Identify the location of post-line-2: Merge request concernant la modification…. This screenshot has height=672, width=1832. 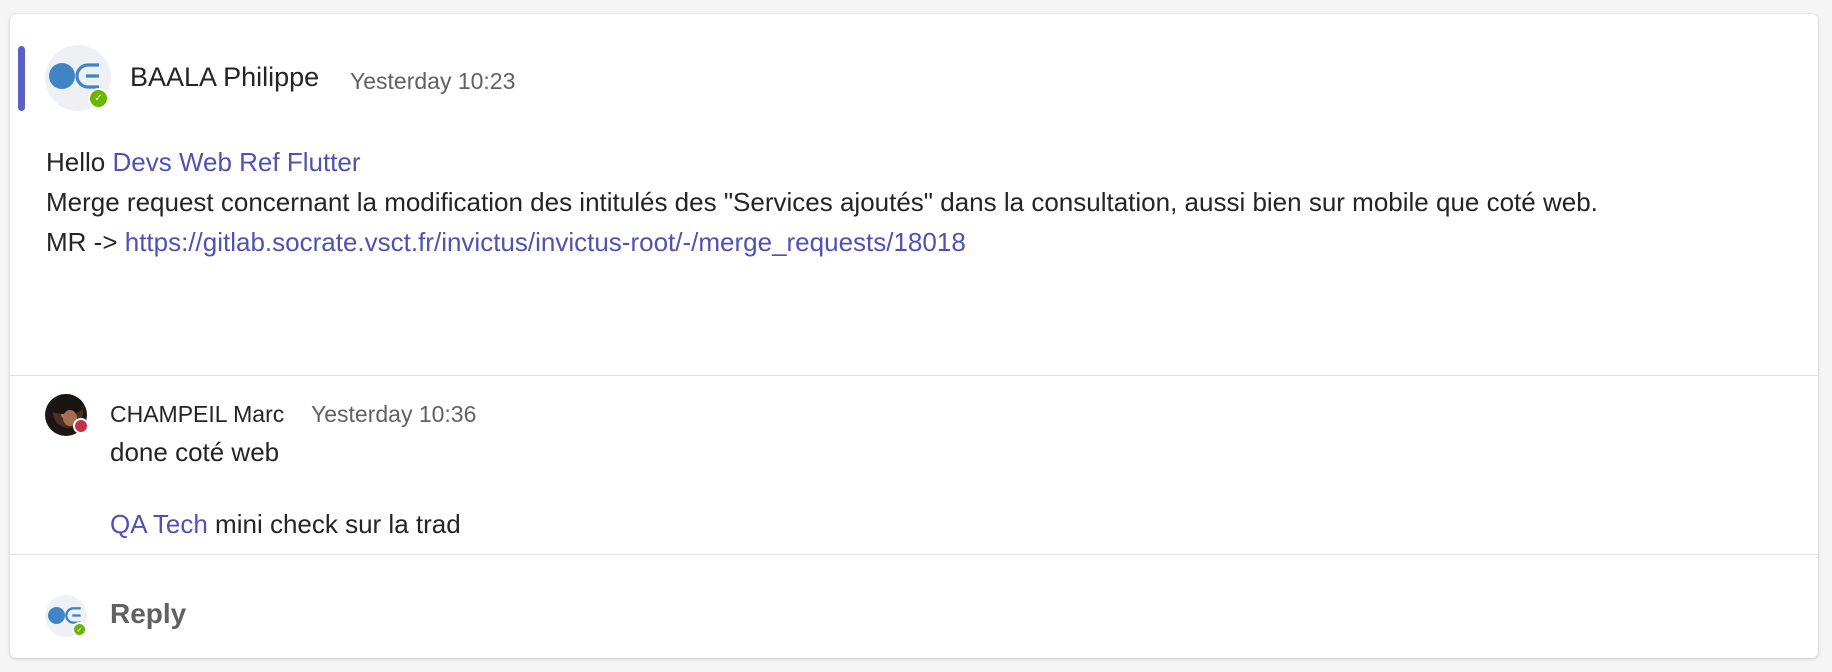
(822, 202).